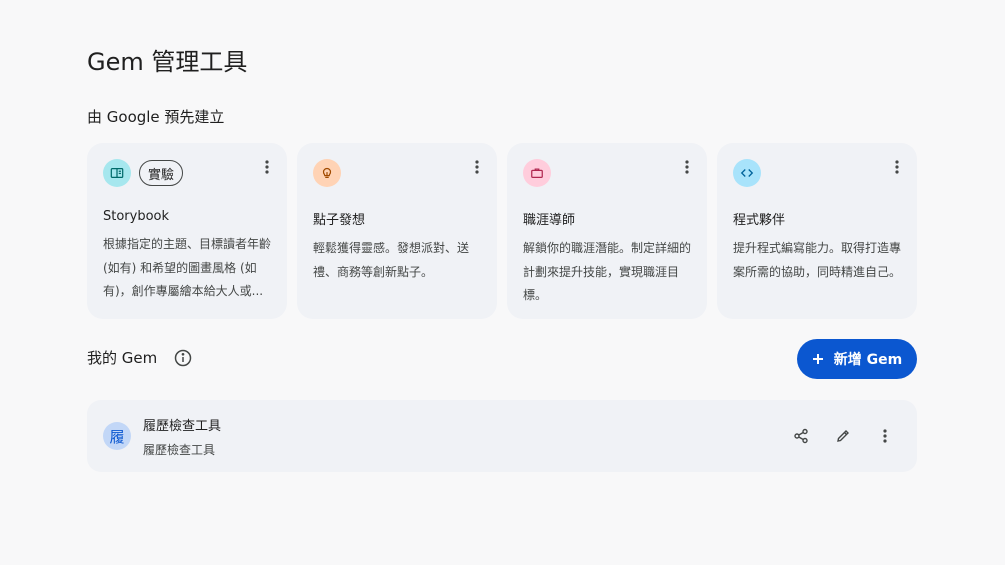 The height and width of the screenshot is (565, 1005). Describe the element at coordinates (502, 436) in the screenshot. I see `list-item: 履 履歷檢查工具 履歷檢查工具` at that location.